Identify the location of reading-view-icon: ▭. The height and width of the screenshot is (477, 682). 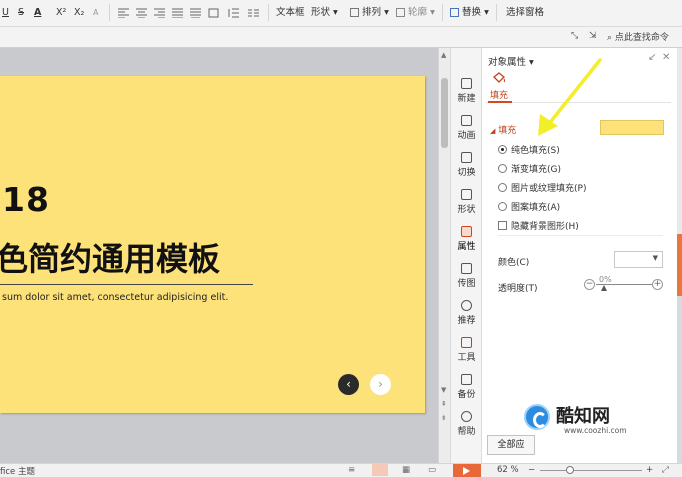
(432, 470).